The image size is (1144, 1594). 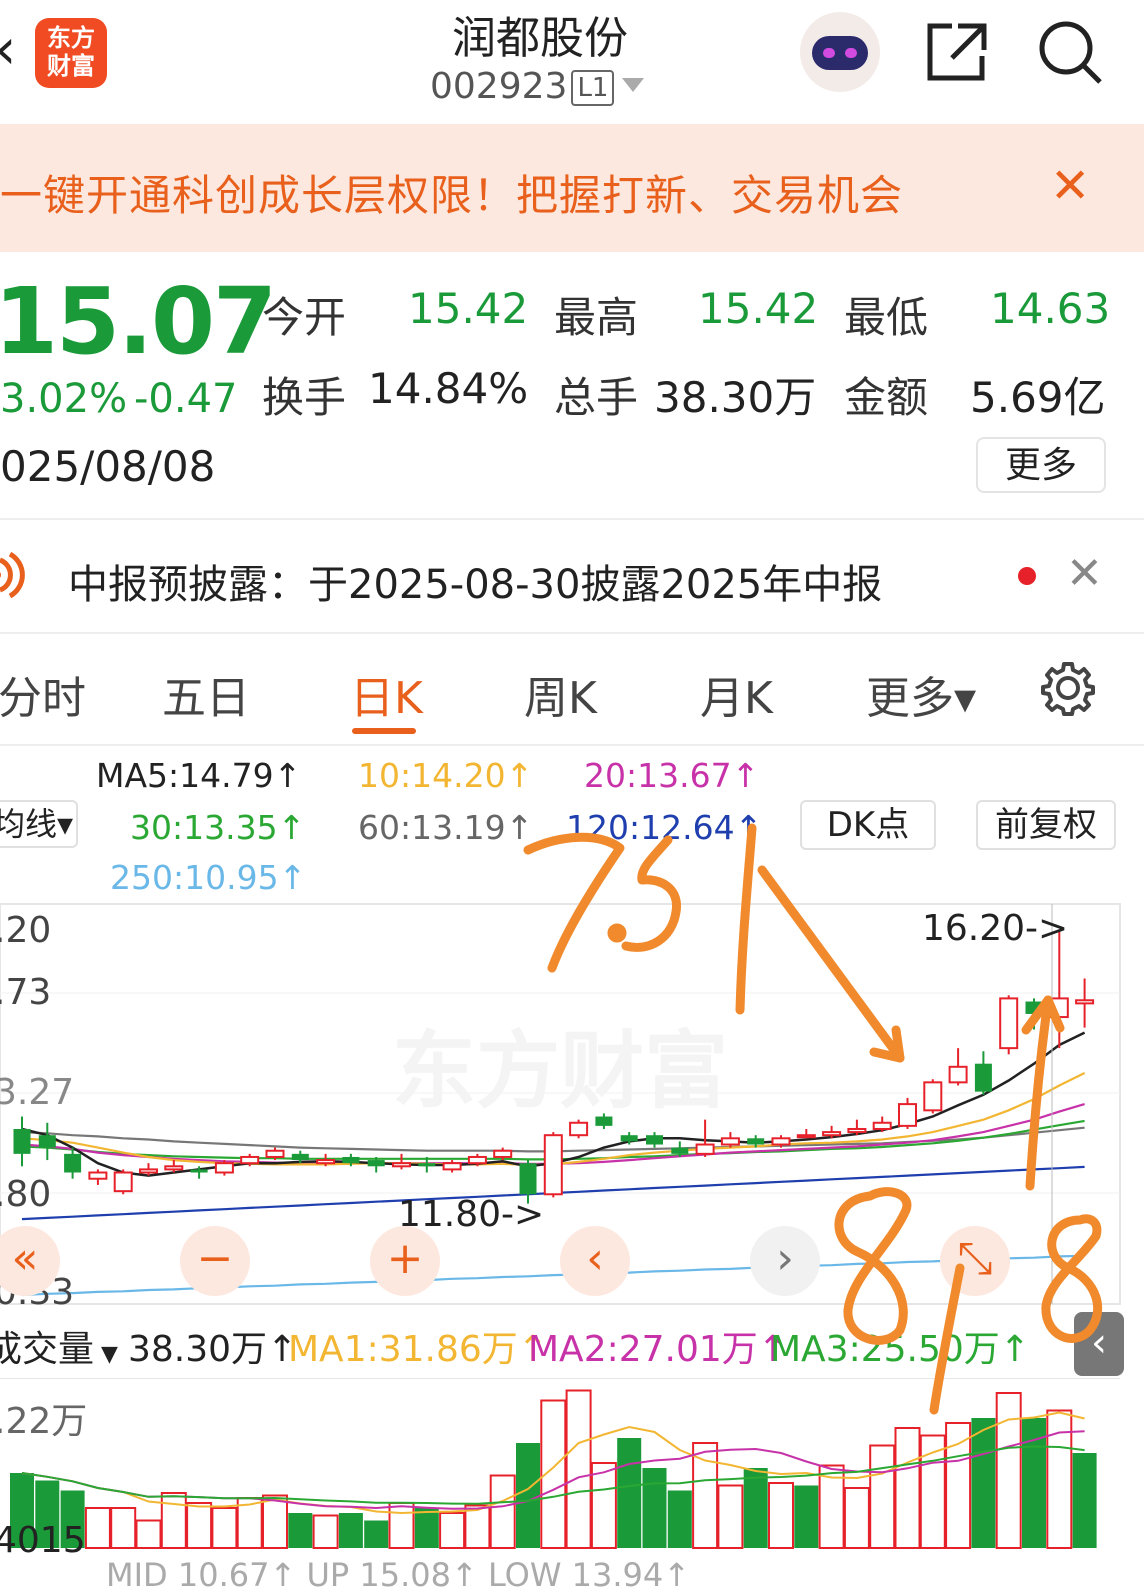 What do you see at coordinates (900, 1349) in the screenshot?
I see `volume-ma3: MA3:25.50万↑` at bounding box center [900, 1349].